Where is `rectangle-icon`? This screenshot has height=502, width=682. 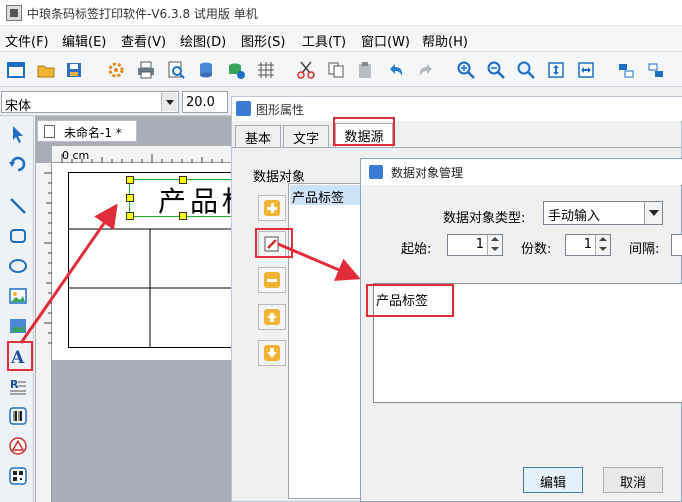 rectangle-icon is located at coordinates (18, 236).